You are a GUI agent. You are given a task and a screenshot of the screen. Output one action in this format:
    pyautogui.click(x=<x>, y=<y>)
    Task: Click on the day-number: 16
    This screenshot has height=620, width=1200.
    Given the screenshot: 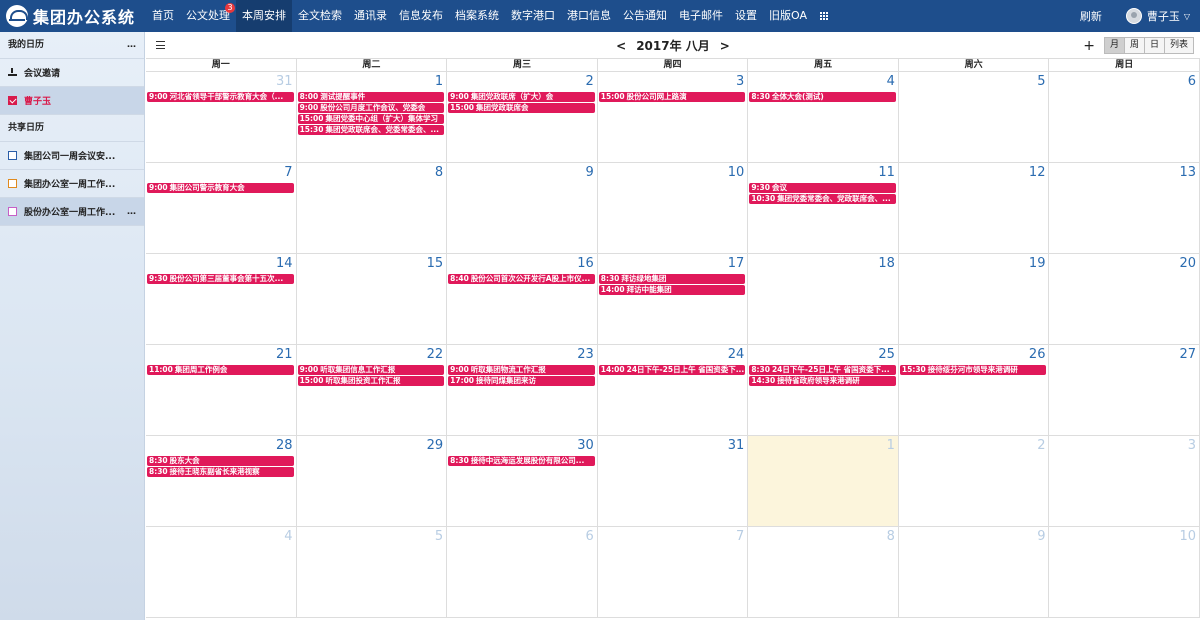 What is the action you would take?
    pyautogui.click(x=585, y=263)
    